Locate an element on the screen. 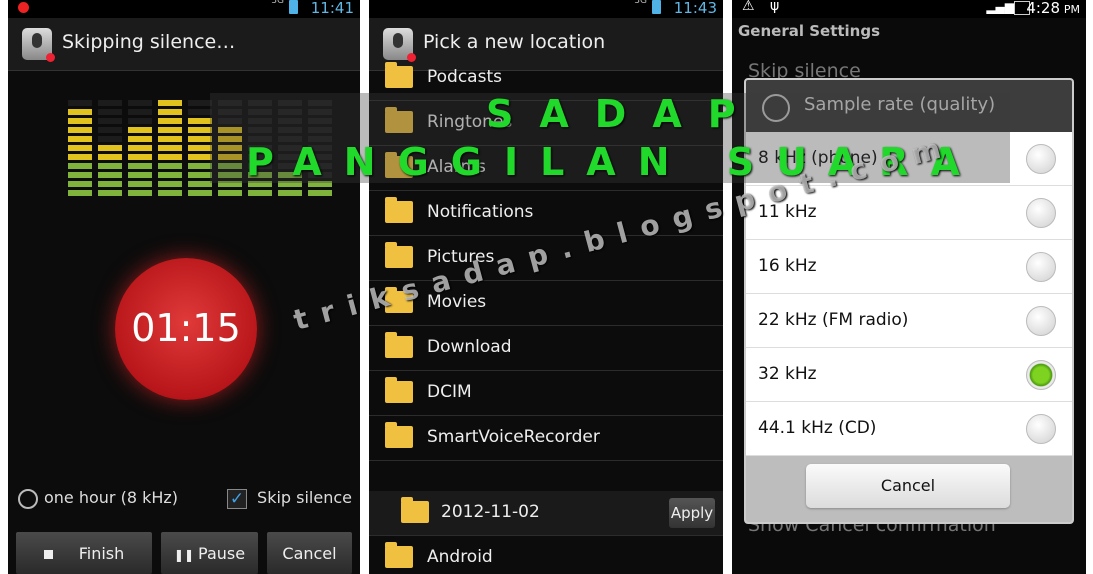 The height and width of the screenshot is (574, 1093). skip-silence-option: ✓ Skip silence is located at coordinates (289, 498).